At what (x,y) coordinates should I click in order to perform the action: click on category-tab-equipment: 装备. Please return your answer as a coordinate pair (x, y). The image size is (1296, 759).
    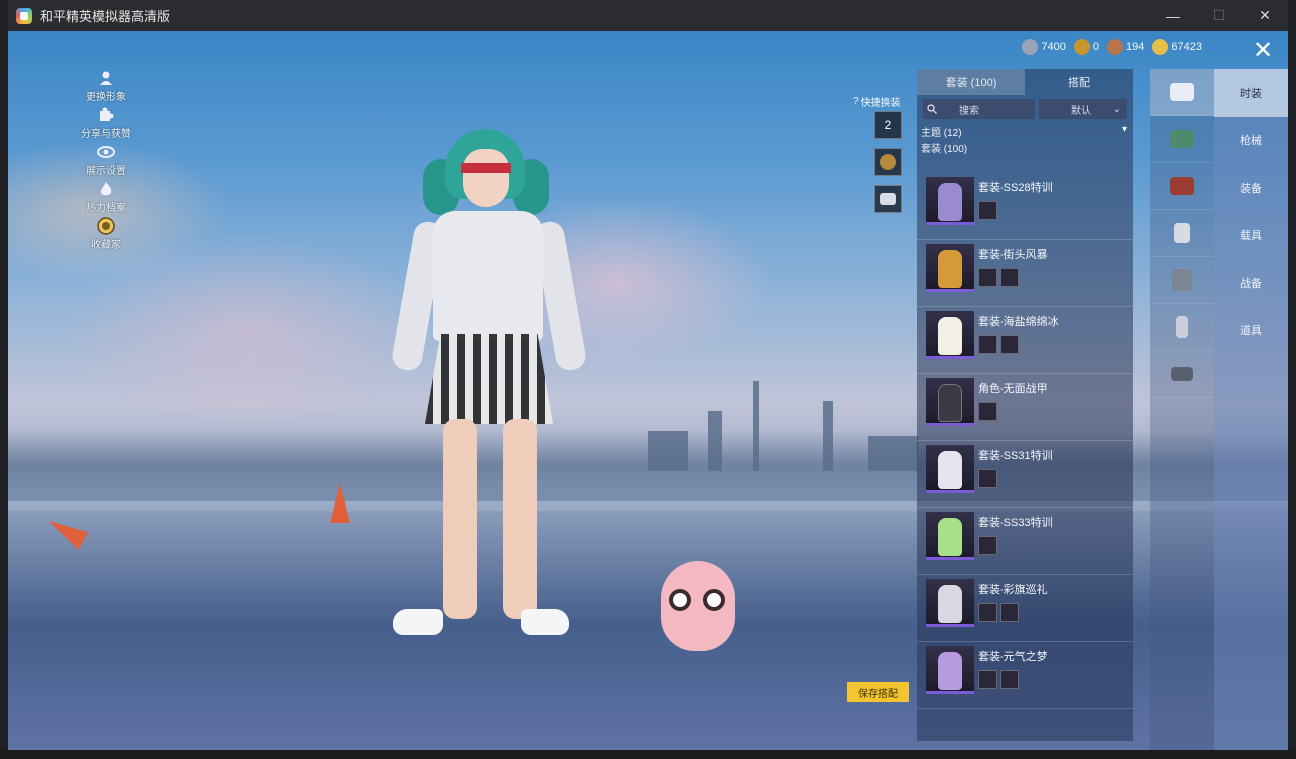
    Looking at the image, I should click on (1251, 188).